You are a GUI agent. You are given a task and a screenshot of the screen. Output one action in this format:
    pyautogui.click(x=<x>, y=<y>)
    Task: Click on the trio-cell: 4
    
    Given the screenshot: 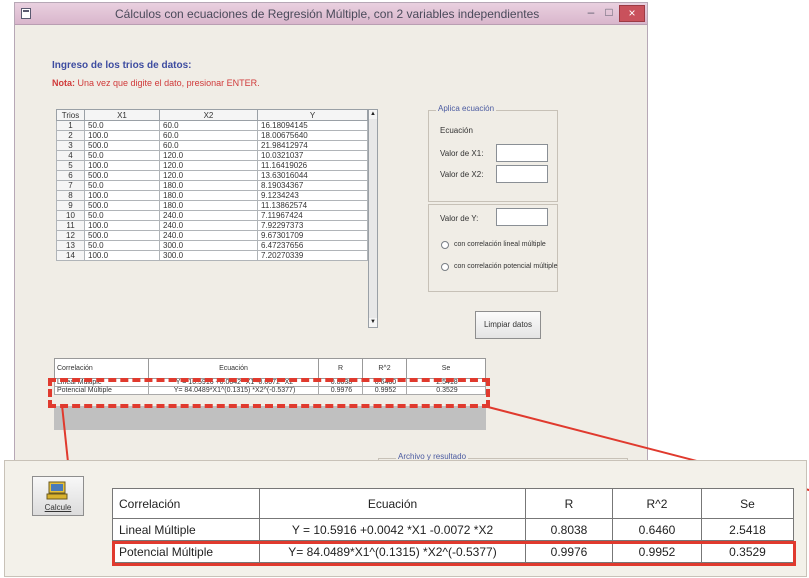 What is the action you would take?
    pyautogui.click(x=70, y=155)
    